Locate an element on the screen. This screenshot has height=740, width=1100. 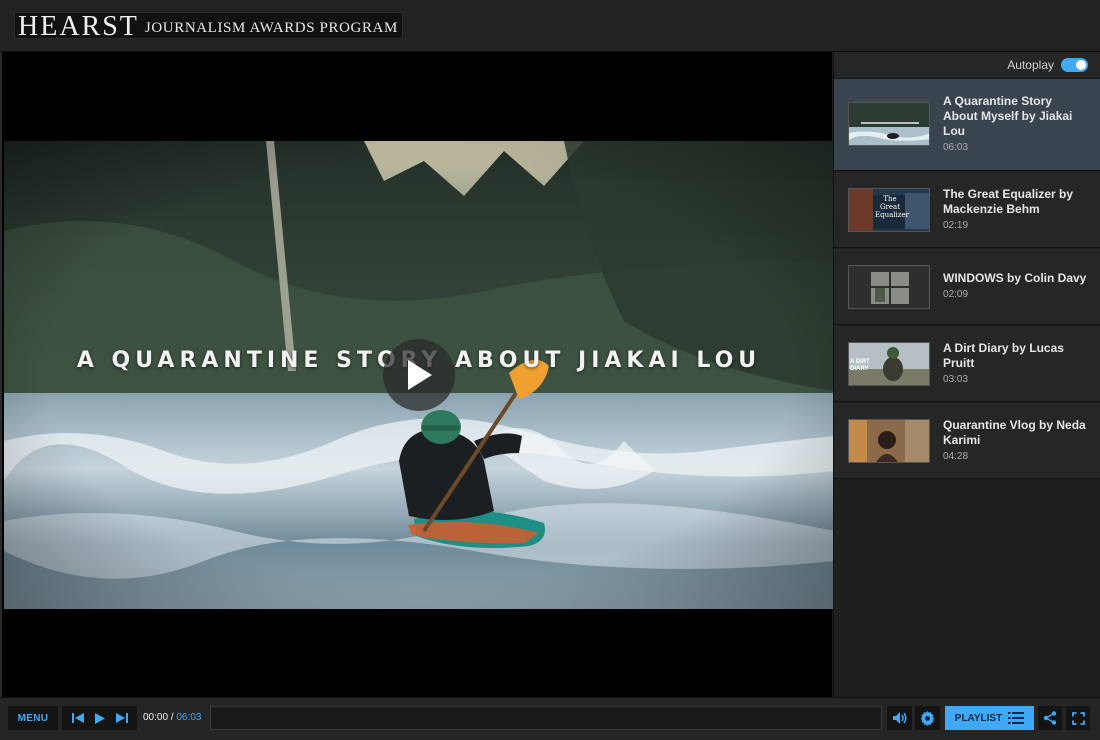
current-time: 00:00 is located at coordinates (156, 717).